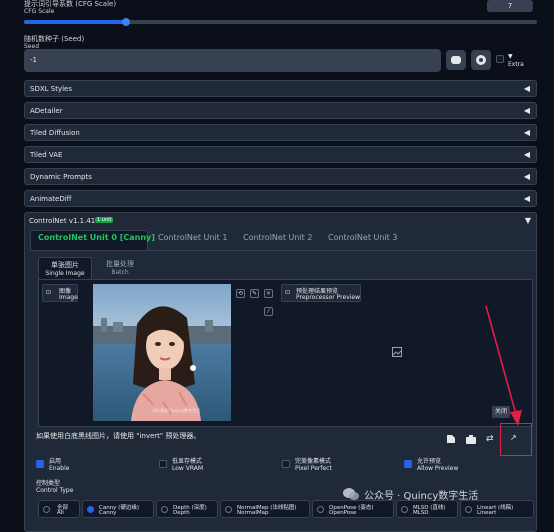  I want to click on subtab-single-image: 单张图片 Single Image, so click(65, 268).